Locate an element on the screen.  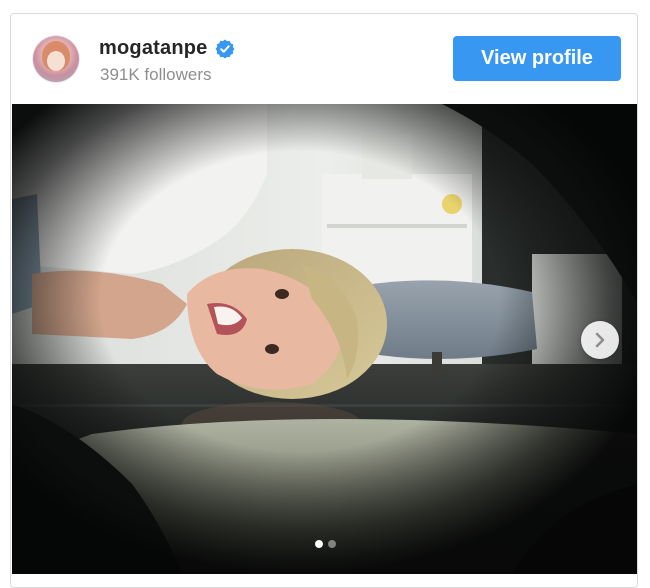
chevron-right-icon is located at coordinates (600, 340).